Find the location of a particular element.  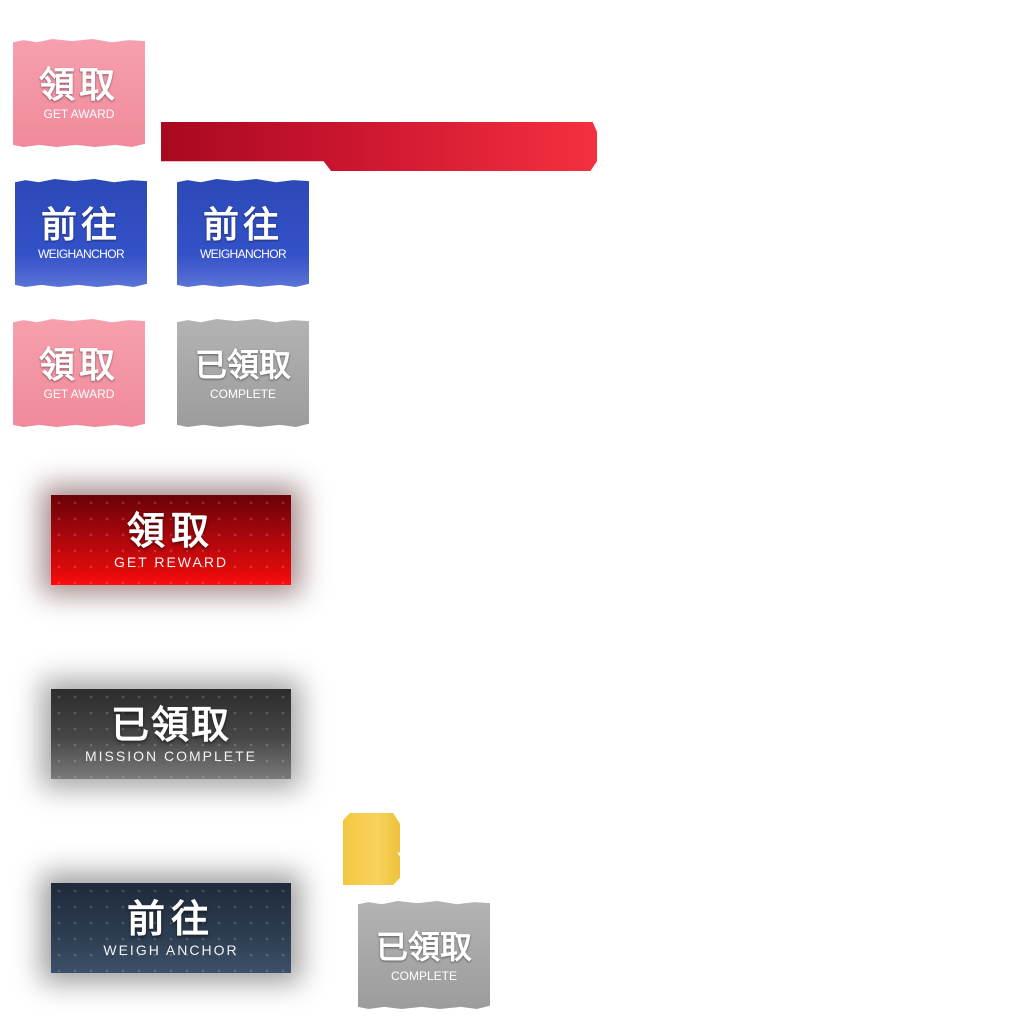

button-label-en: GET REWARD is located at coordinates (171, 562).